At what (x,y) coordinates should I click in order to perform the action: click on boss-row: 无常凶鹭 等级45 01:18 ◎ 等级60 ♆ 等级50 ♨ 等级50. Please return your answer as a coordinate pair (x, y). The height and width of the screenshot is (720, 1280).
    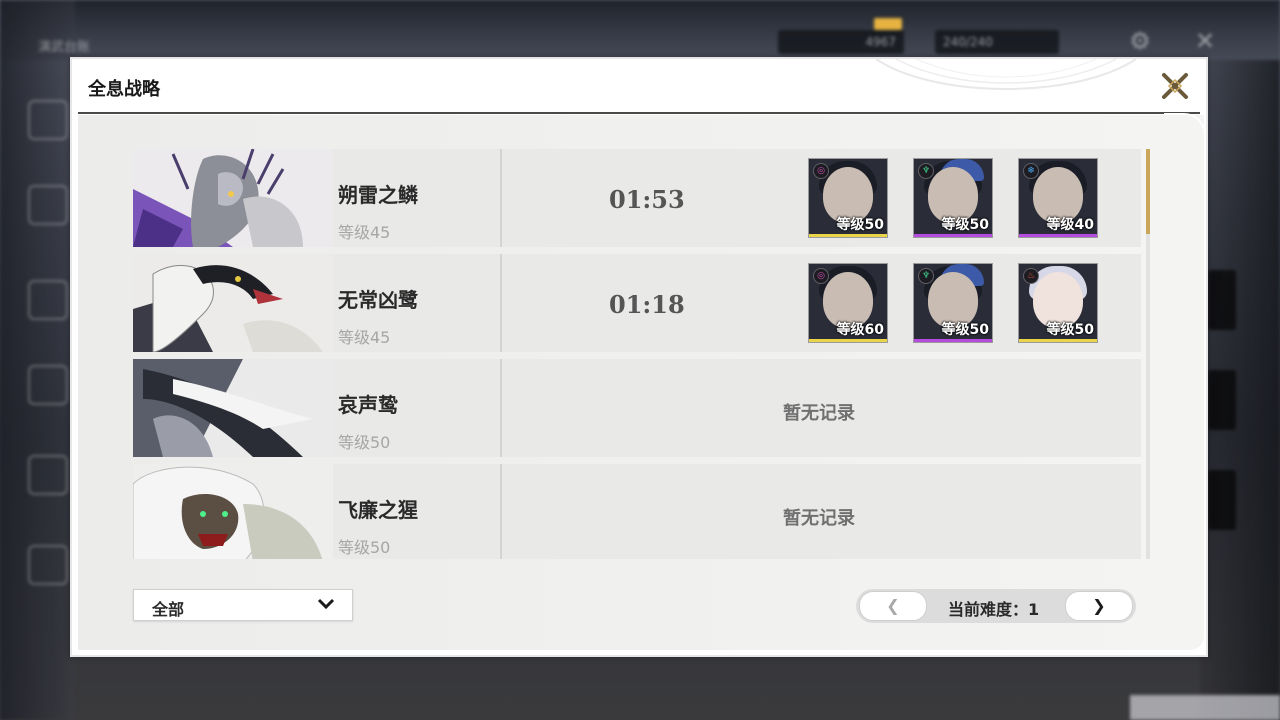
    Looking at the image, I should click on (637, 303).